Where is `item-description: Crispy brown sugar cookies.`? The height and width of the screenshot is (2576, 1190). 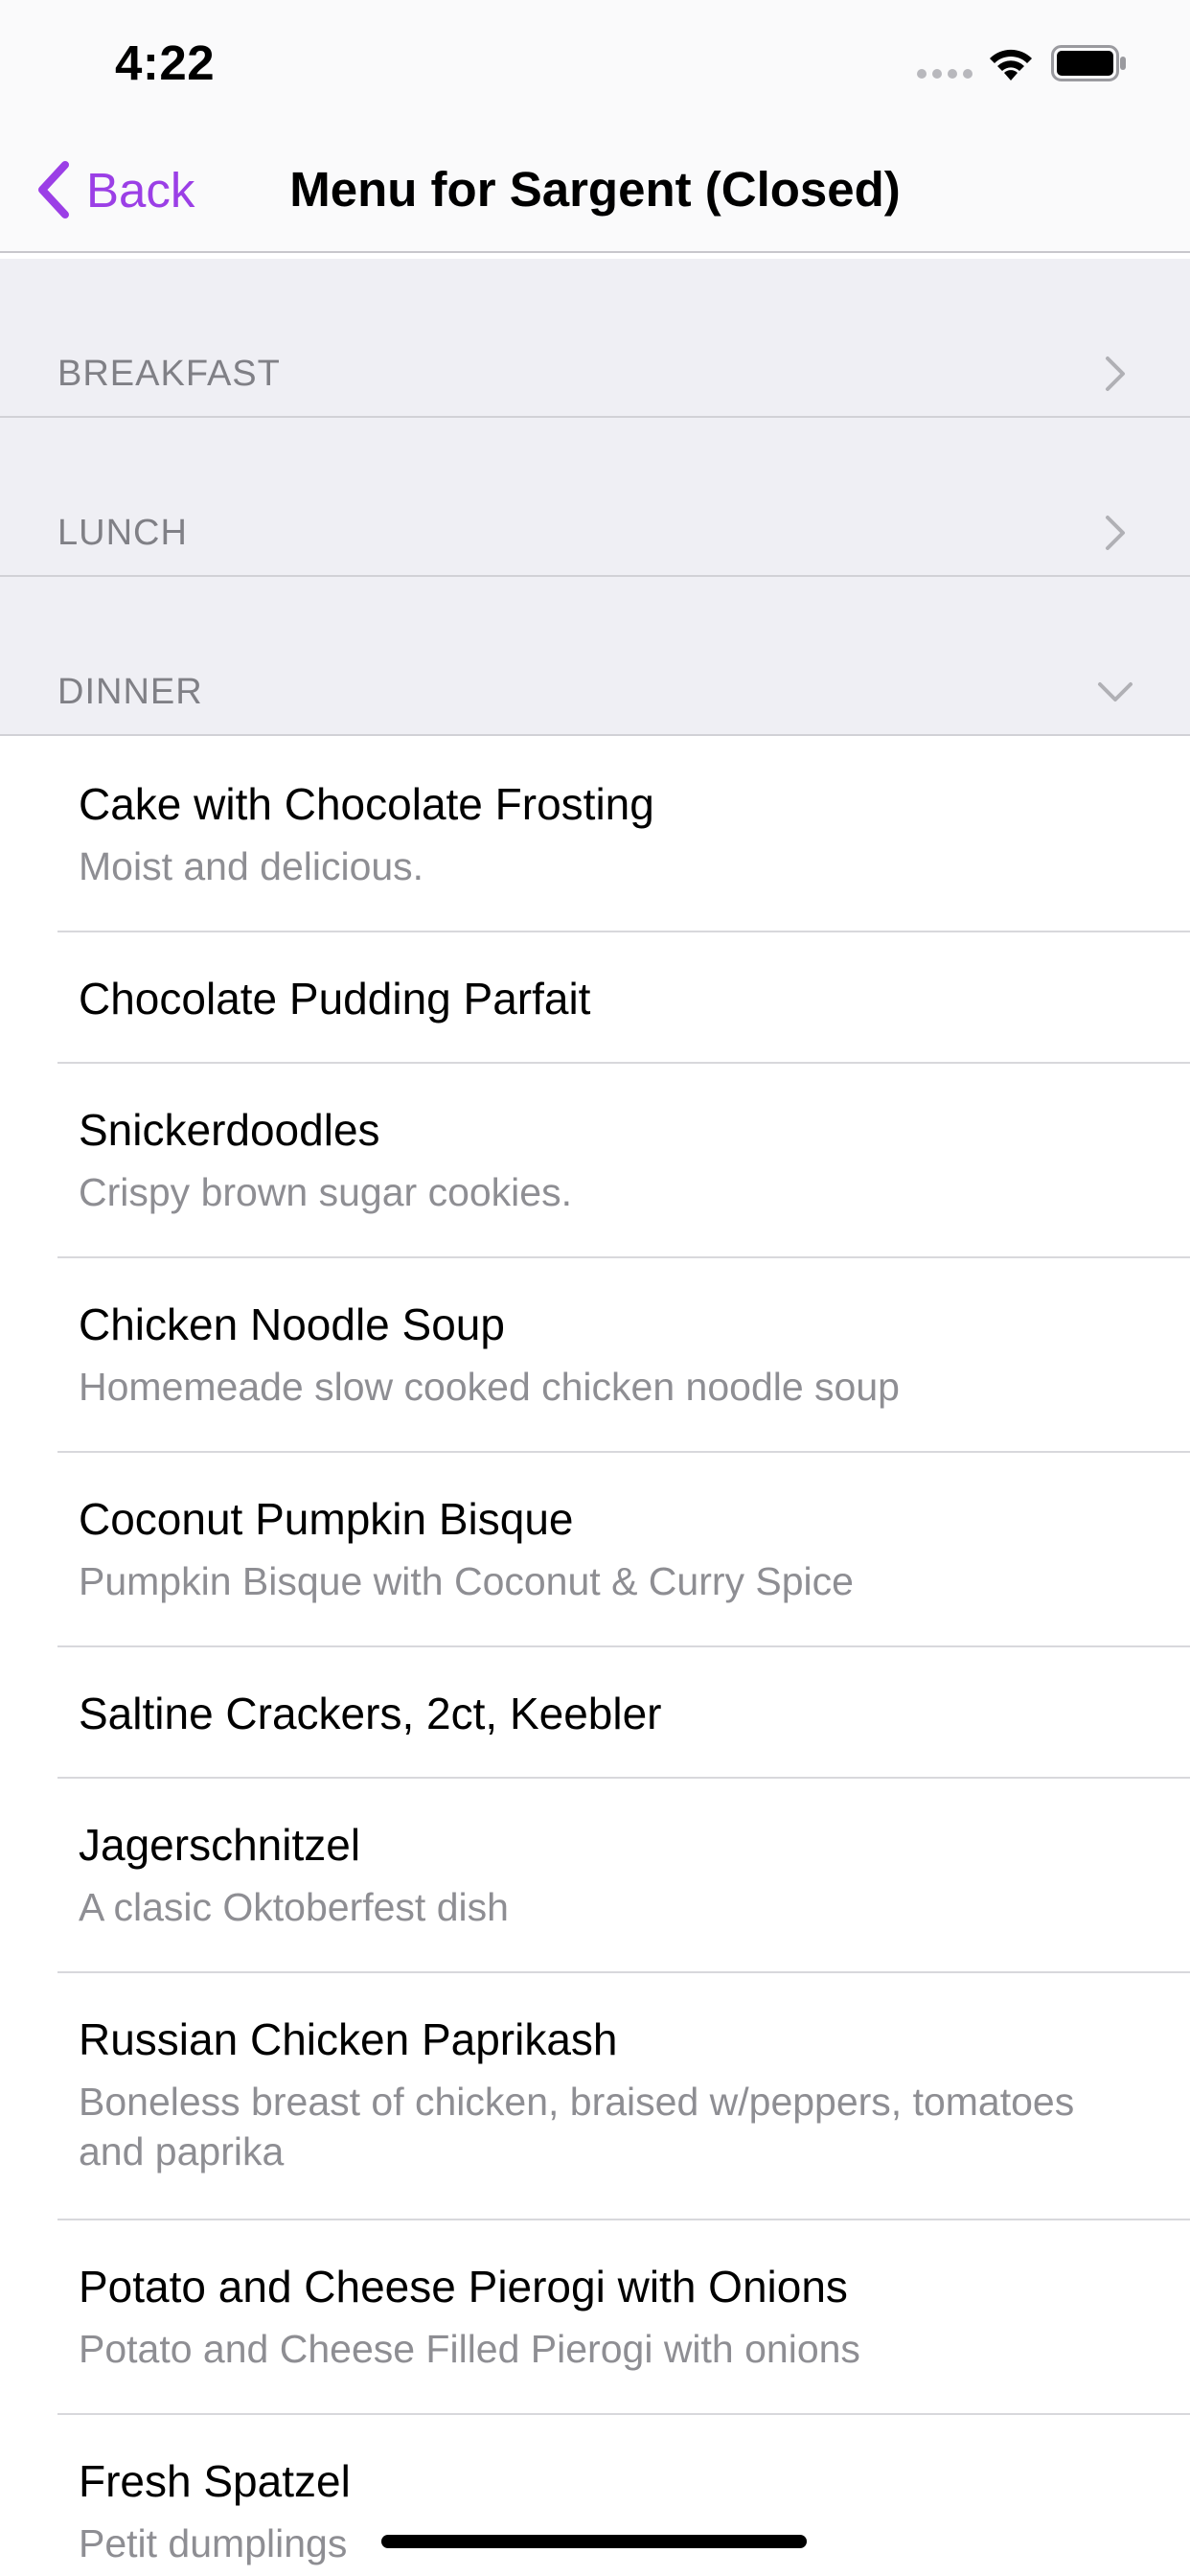 item-description: Crispy brown sugar cookies. is located at coordinates (326, 1192).